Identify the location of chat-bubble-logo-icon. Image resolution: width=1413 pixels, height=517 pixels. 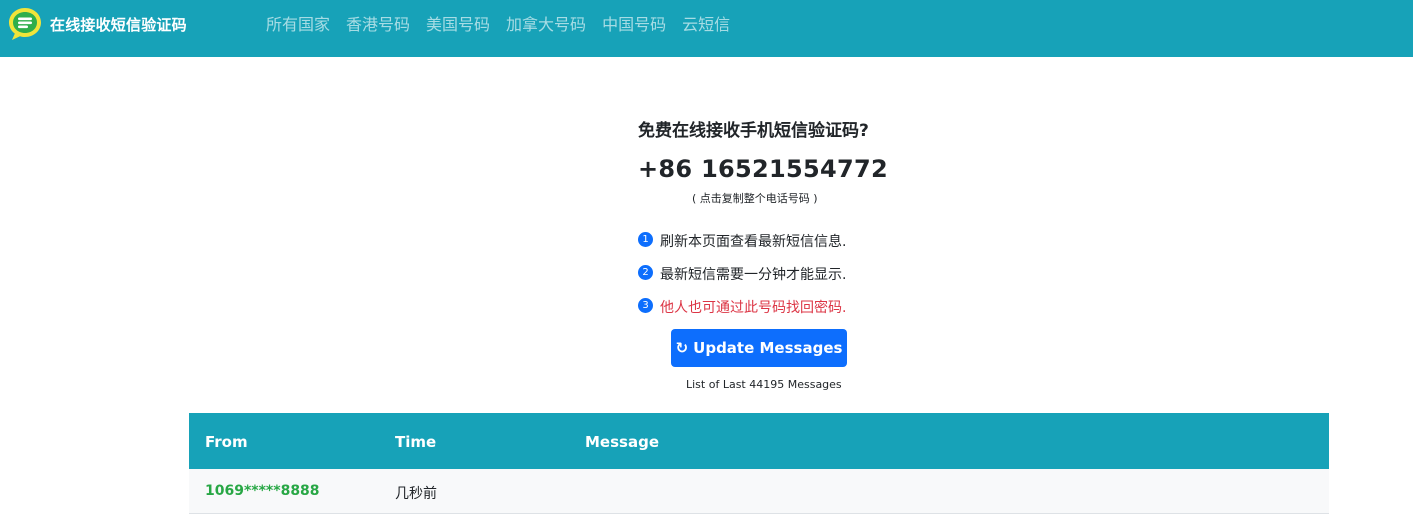
(25, 24).